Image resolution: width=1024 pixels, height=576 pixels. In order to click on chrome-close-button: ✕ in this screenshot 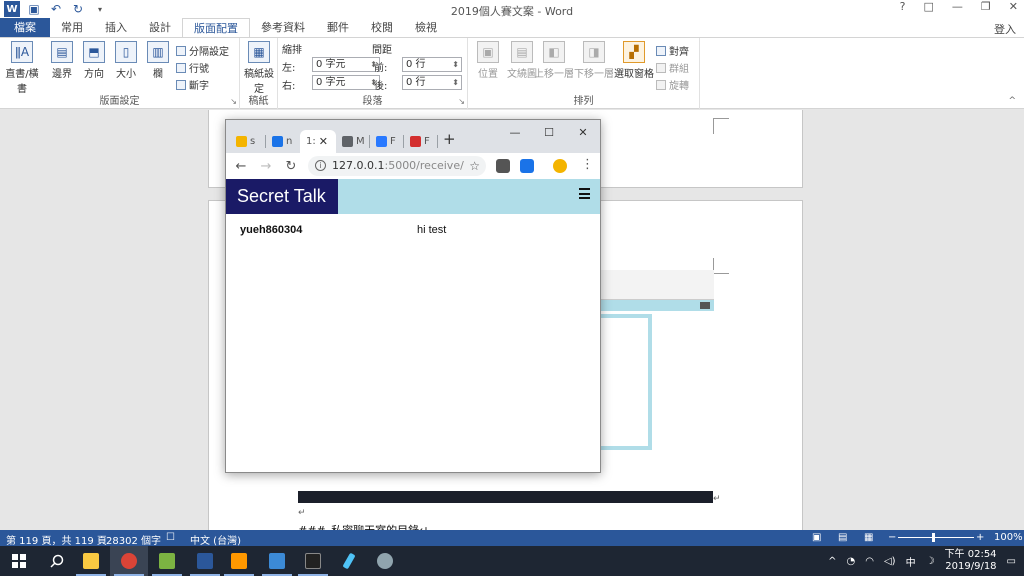, I will do `click(583, 132)`.